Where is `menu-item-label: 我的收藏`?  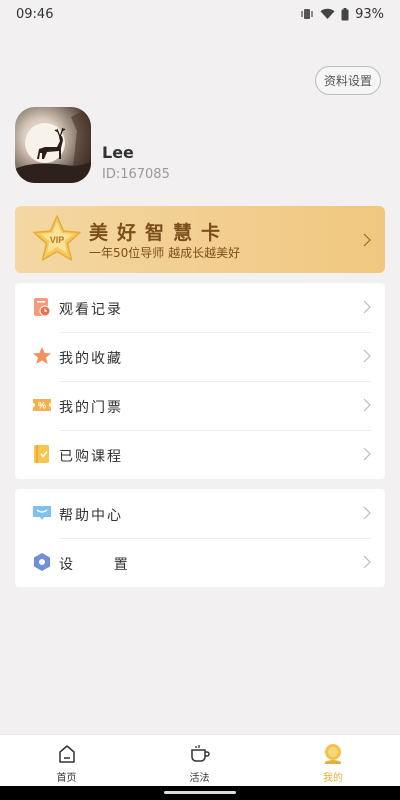 menu-item-label: 我的收藏 is located at coordinates (91, 359).